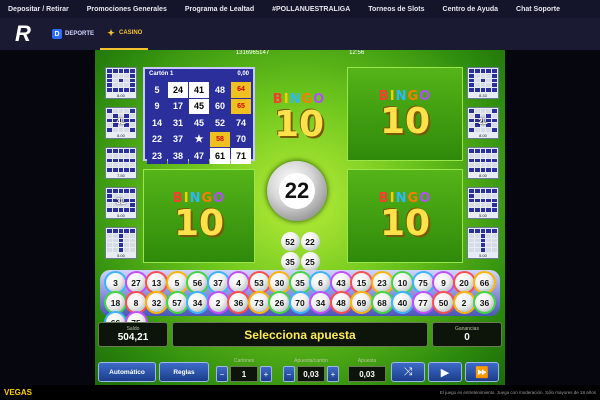  What do you see at coordinates (464, 282) in the screenshot?
I see `tray-ball: 20` at bounding box center [464, 282].